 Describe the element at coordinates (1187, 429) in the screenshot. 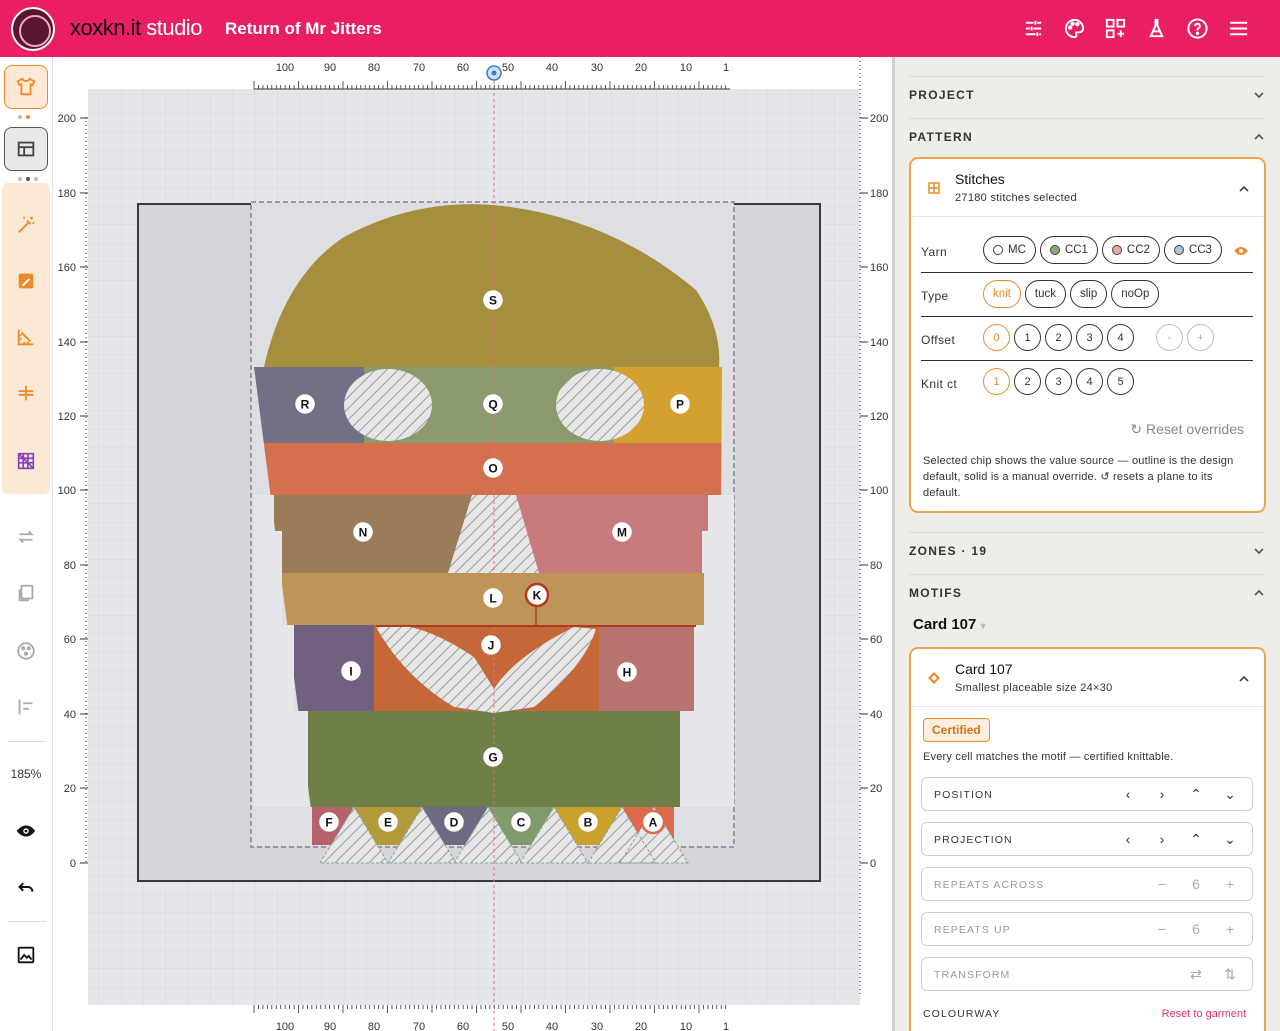

I see `reset-overrides-button: ↻ Reset overrides` at that location.